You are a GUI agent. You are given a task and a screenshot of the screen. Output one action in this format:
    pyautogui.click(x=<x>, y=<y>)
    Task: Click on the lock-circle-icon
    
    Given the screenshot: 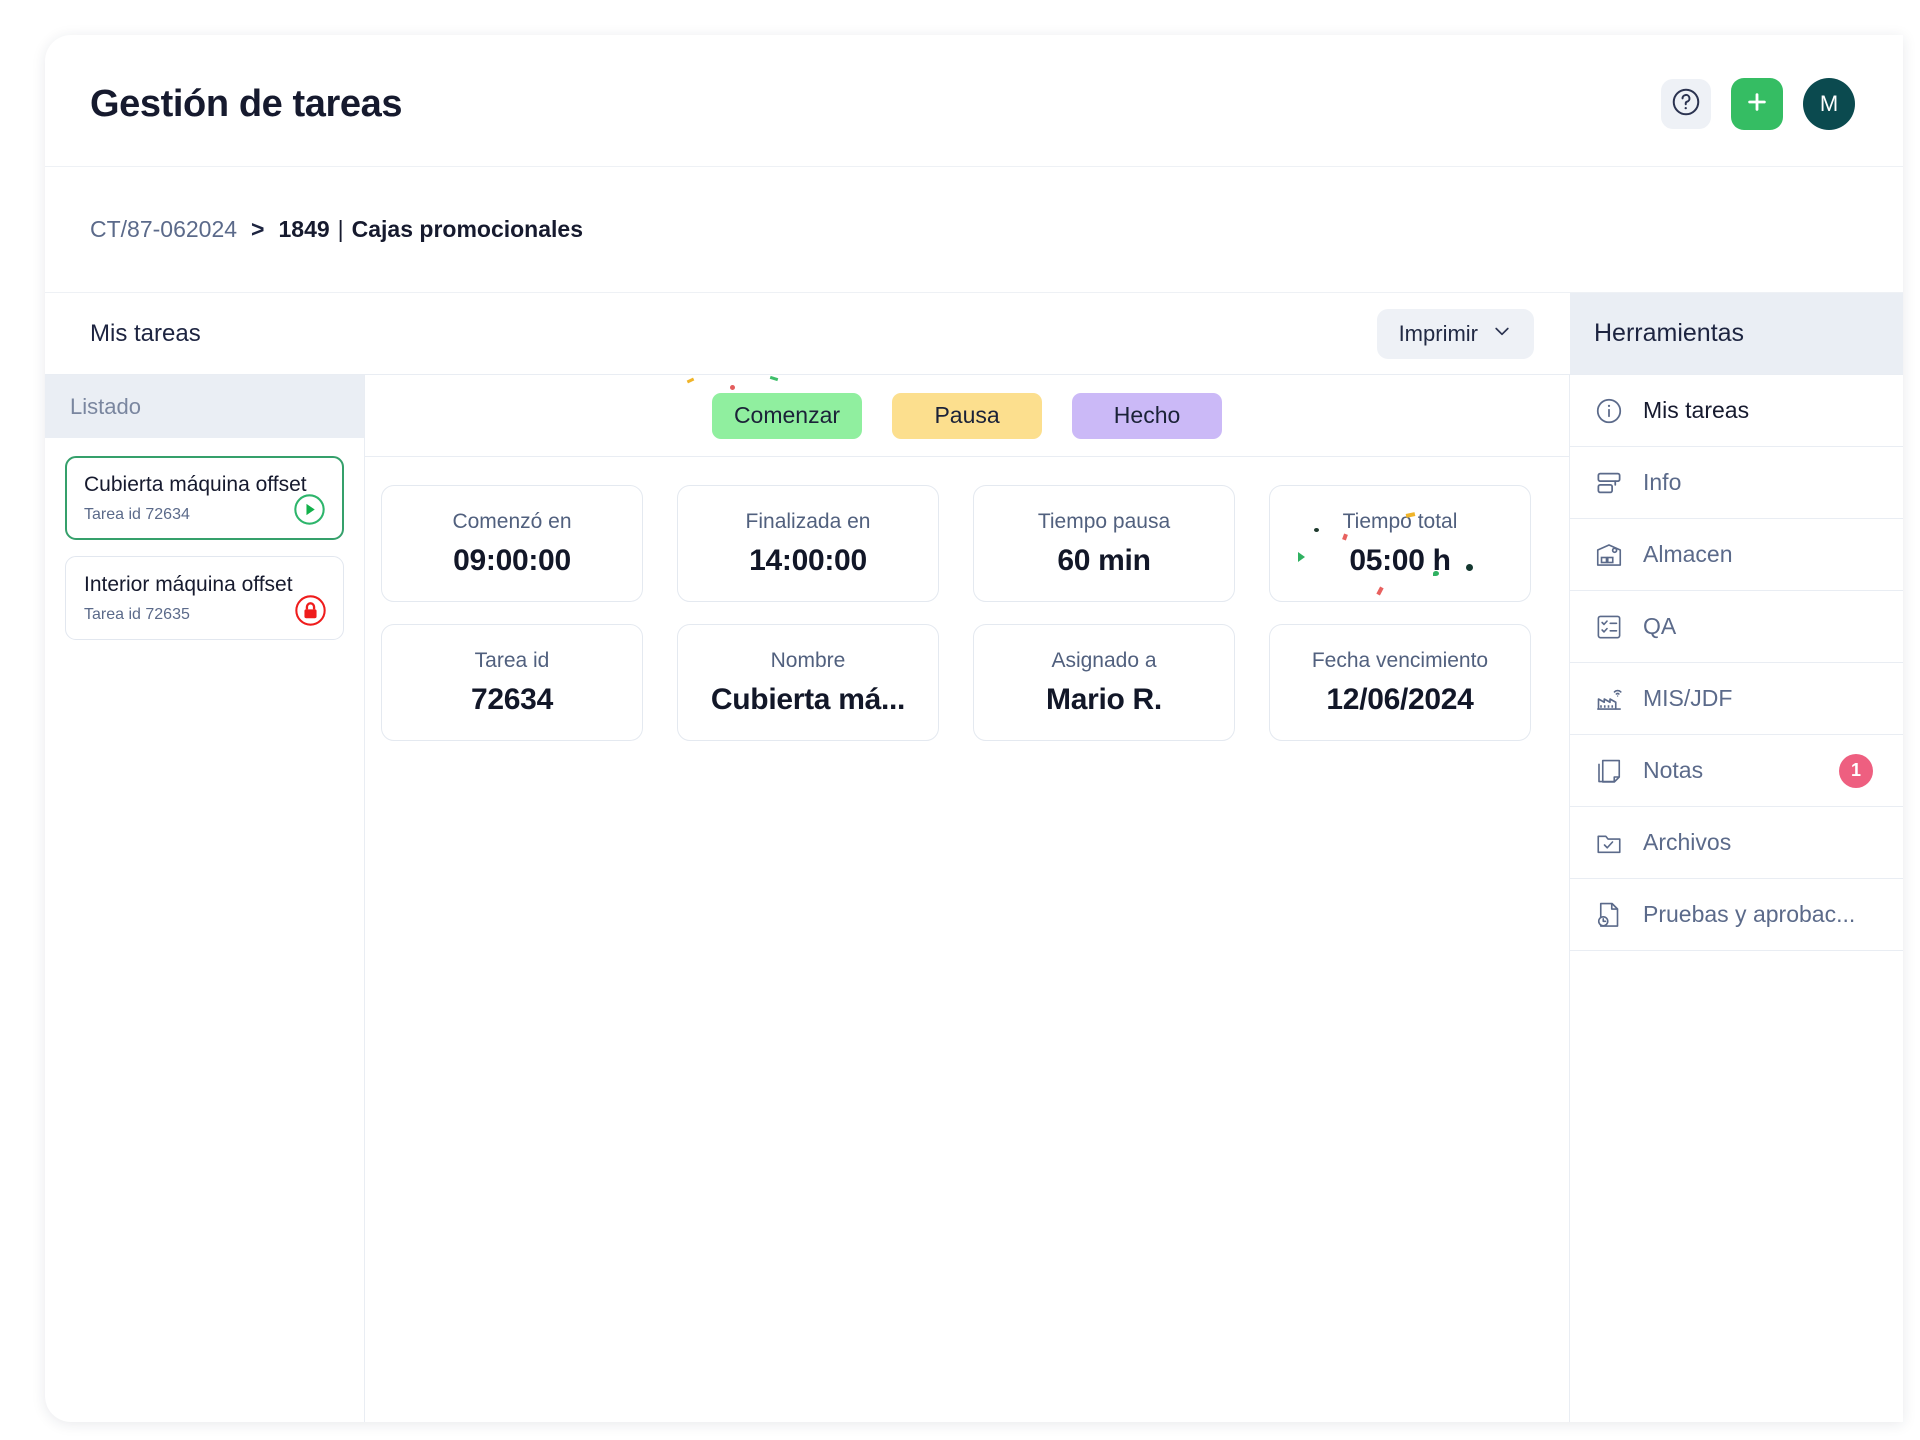 What is the action you would take?
    pyautogui.click(x=310, y=610)
    